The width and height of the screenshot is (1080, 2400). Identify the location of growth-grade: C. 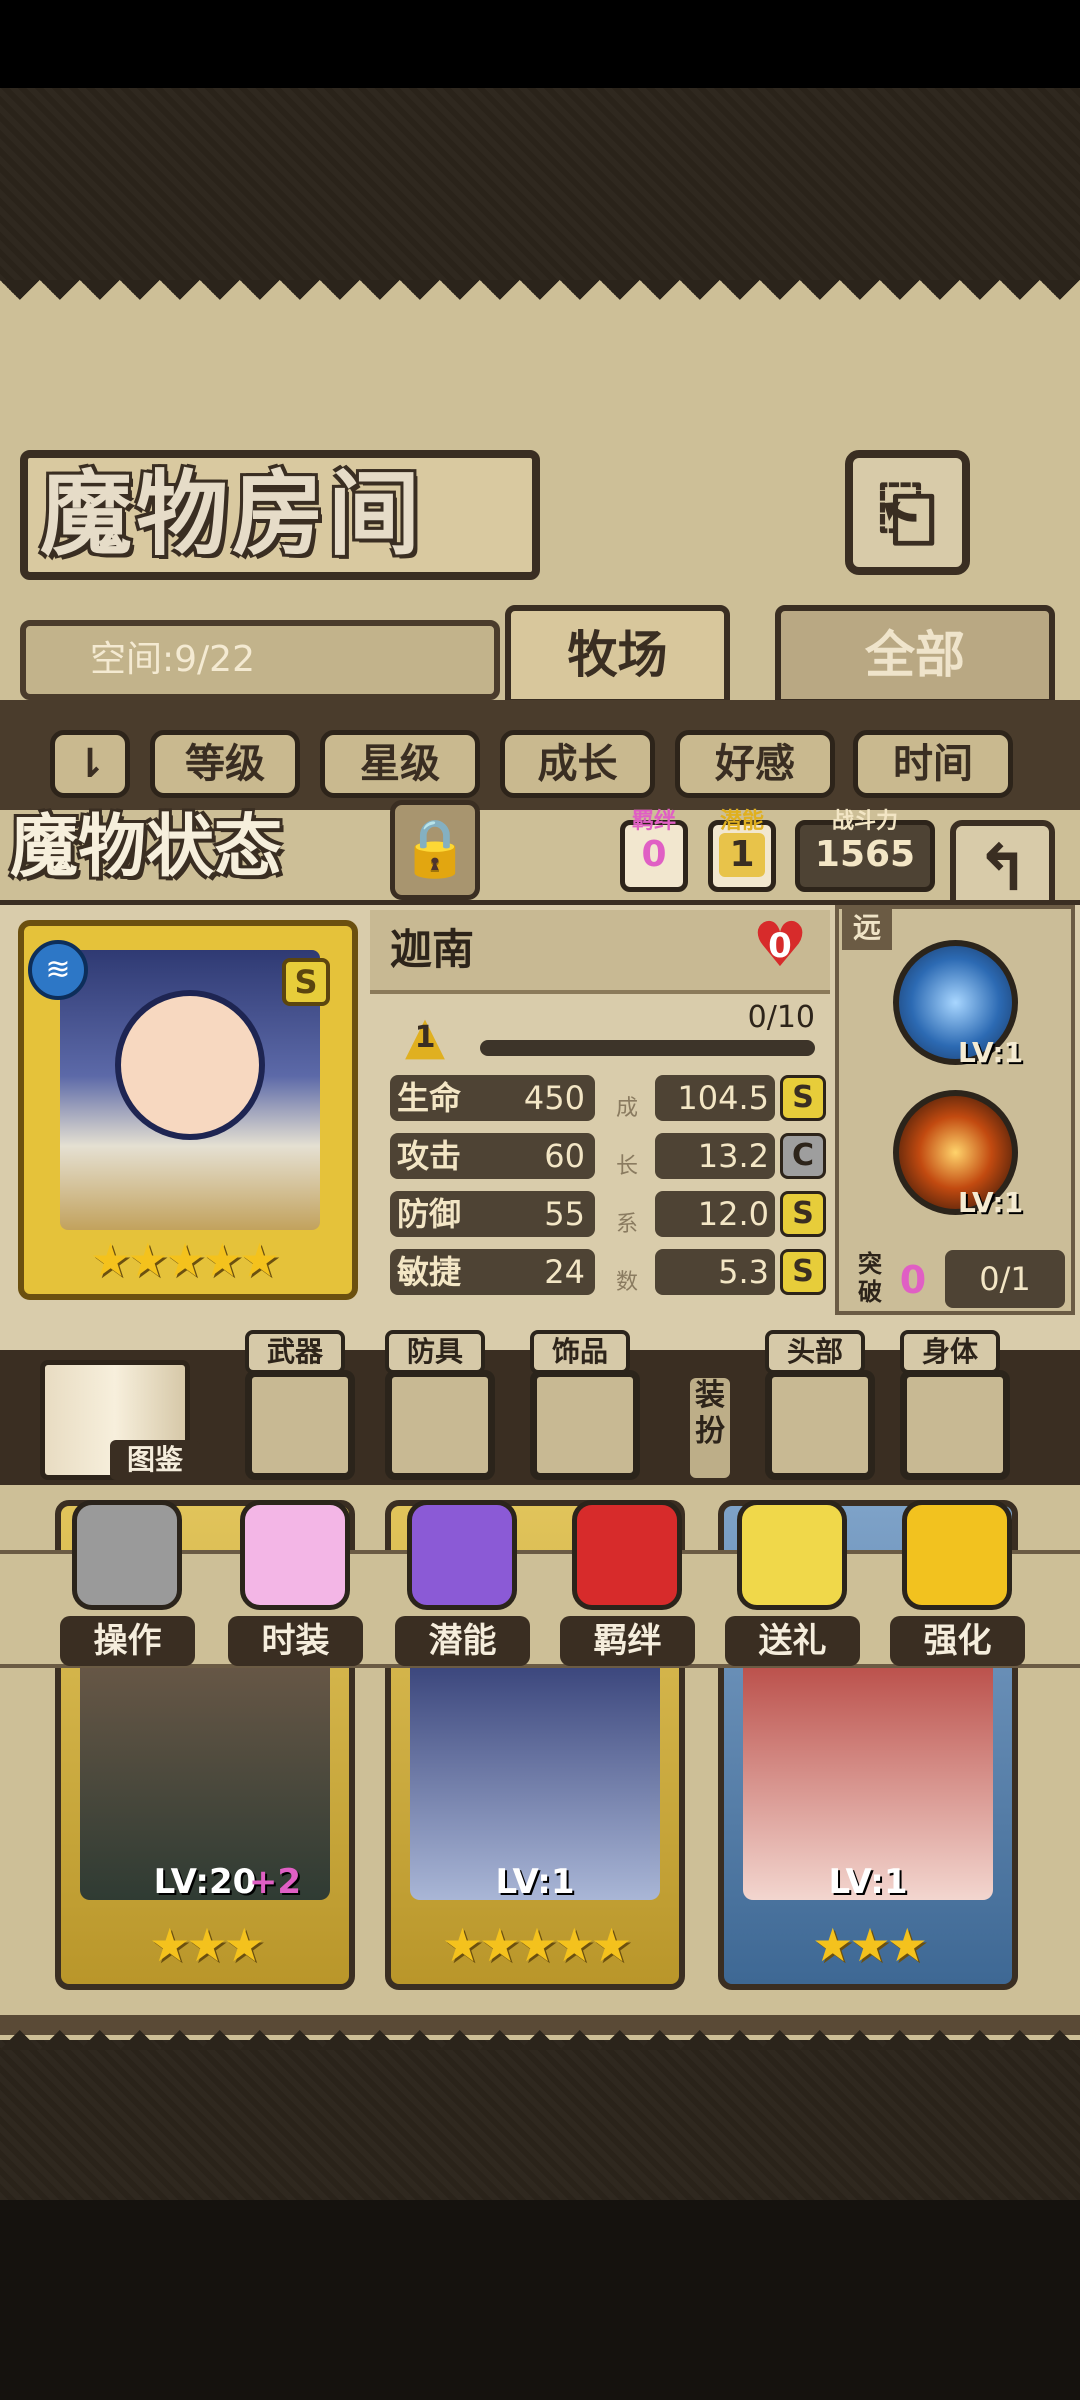
(803, 1156).